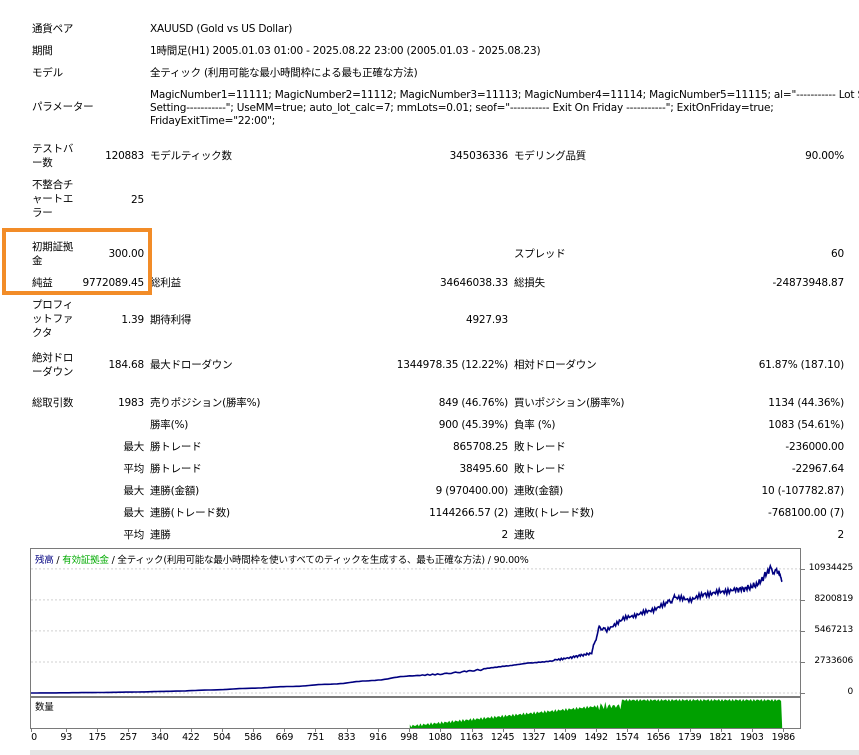 This screenshot has height=755, width=859. Describe the element at coordinates (174, 491) in the screenshot. I see `max-consec-win-label: 連勝(金額)` at that location.